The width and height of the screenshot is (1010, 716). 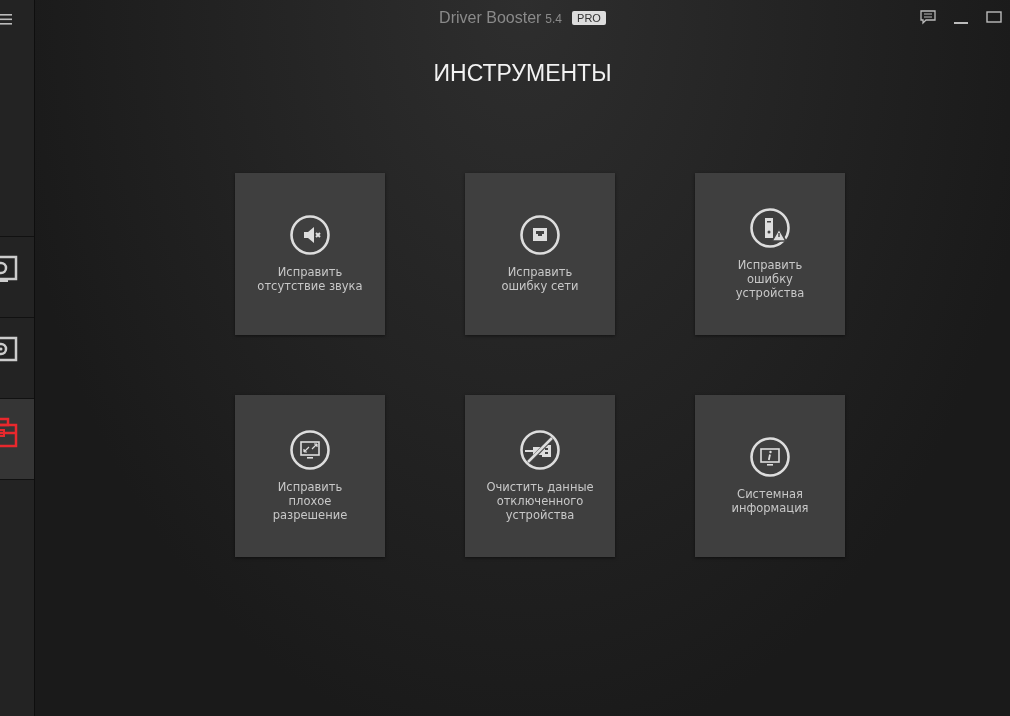 I want to click on unplugged-icon, so click(x=540, y=450).